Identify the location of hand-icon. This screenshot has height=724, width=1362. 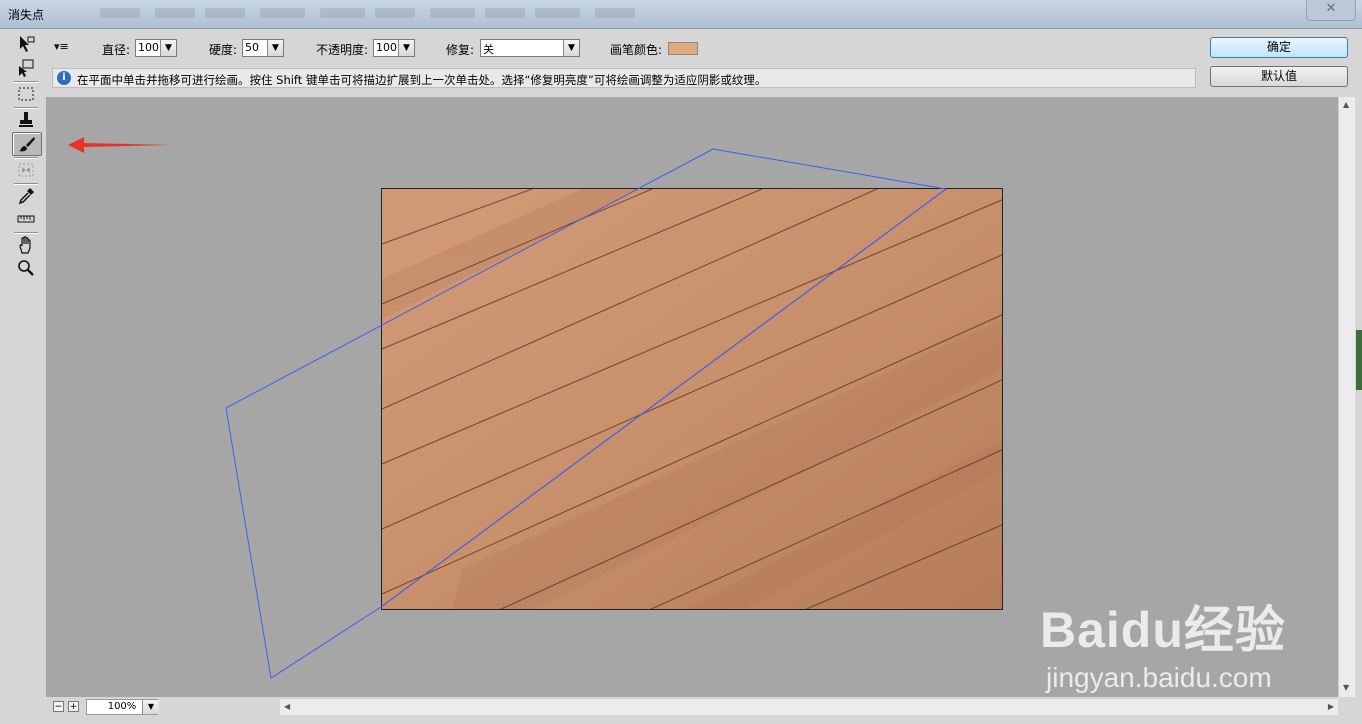
(25, 245).